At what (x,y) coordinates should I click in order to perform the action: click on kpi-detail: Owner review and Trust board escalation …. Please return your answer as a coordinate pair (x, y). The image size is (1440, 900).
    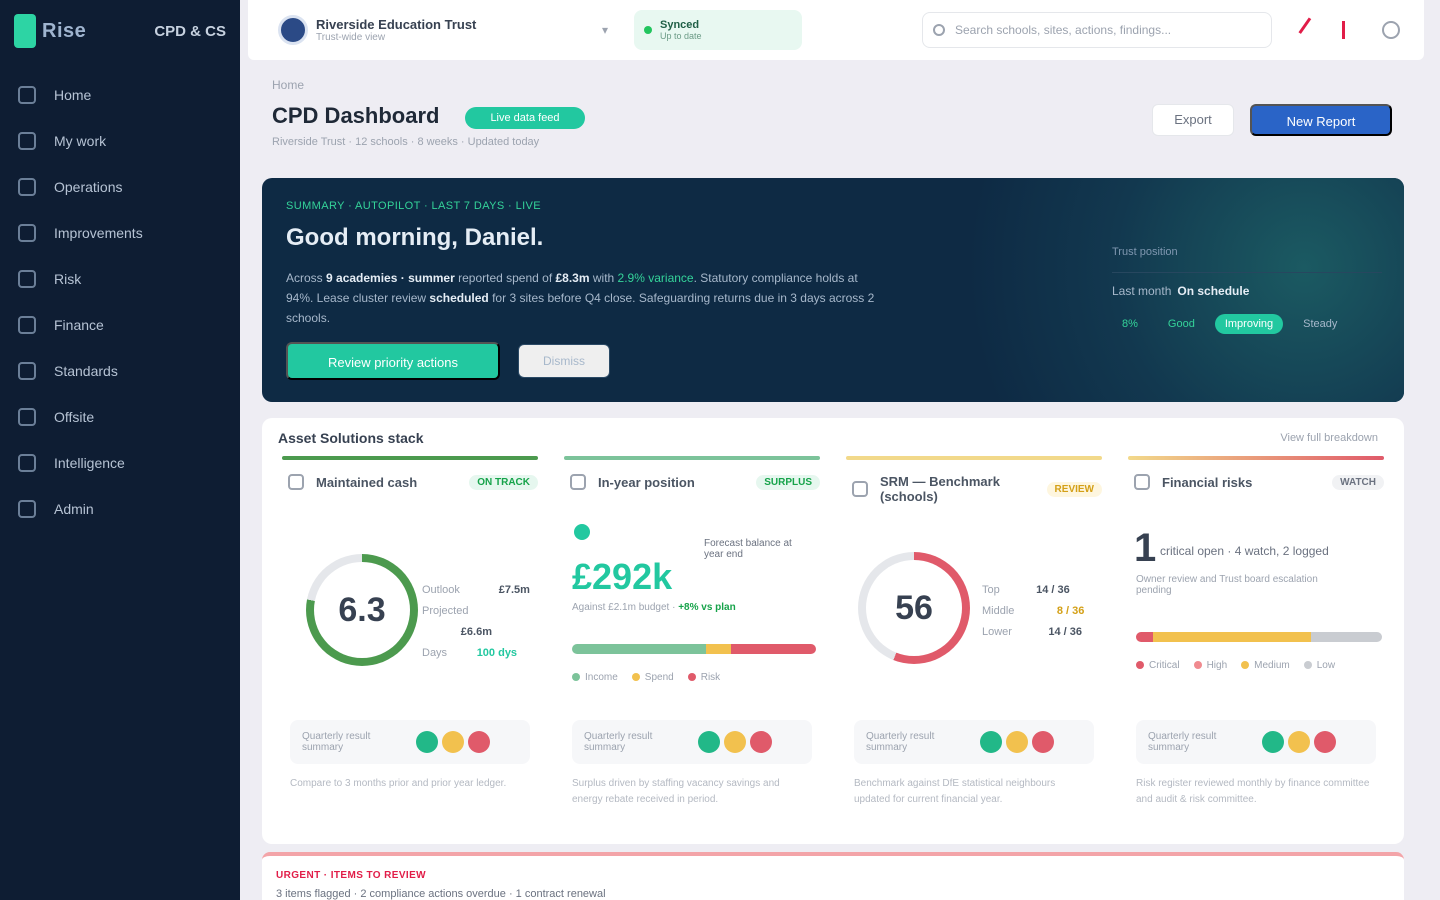
    Looking at the image, I should click on (1227, 585).